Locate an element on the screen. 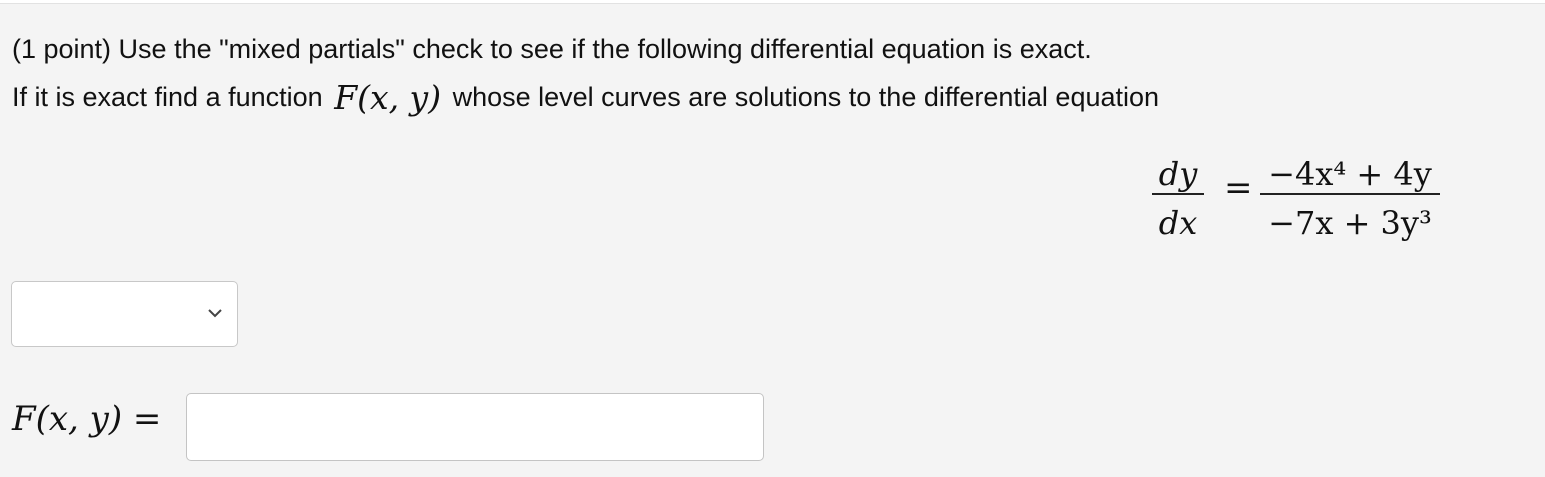 This screenshot has width=1545, height=477. derivative-fraction: dy dx is located at coordinates (1178, 194).